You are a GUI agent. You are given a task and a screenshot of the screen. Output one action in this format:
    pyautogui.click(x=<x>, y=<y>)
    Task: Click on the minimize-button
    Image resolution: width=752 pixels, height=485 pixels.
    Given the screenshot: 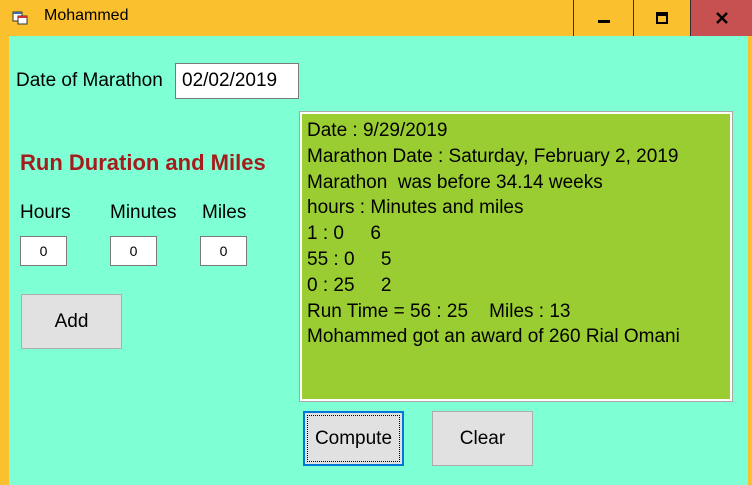 What is the action you would take?
    pyautogui.click(x=603, y=18)
    